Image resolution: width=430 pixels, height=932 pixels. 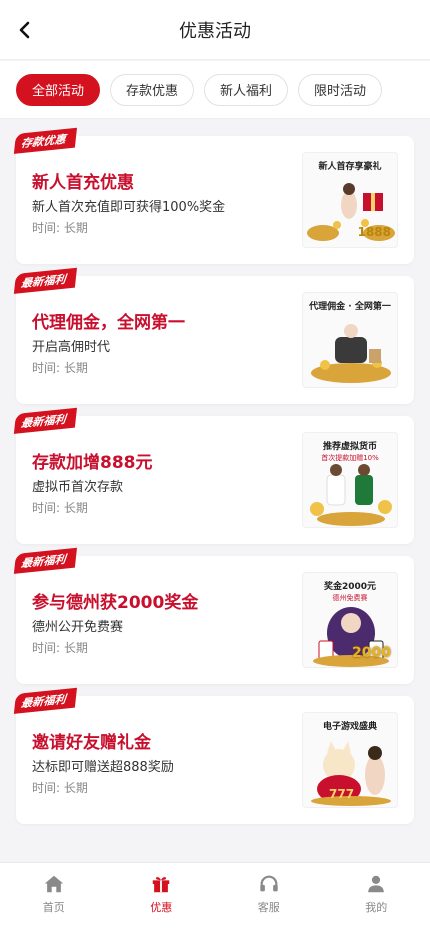 What do you see at coordinates (115, 603) in the screenshot?
I see `promo-title: 参与德州获2000奖金` at bounding box center [115, 603].